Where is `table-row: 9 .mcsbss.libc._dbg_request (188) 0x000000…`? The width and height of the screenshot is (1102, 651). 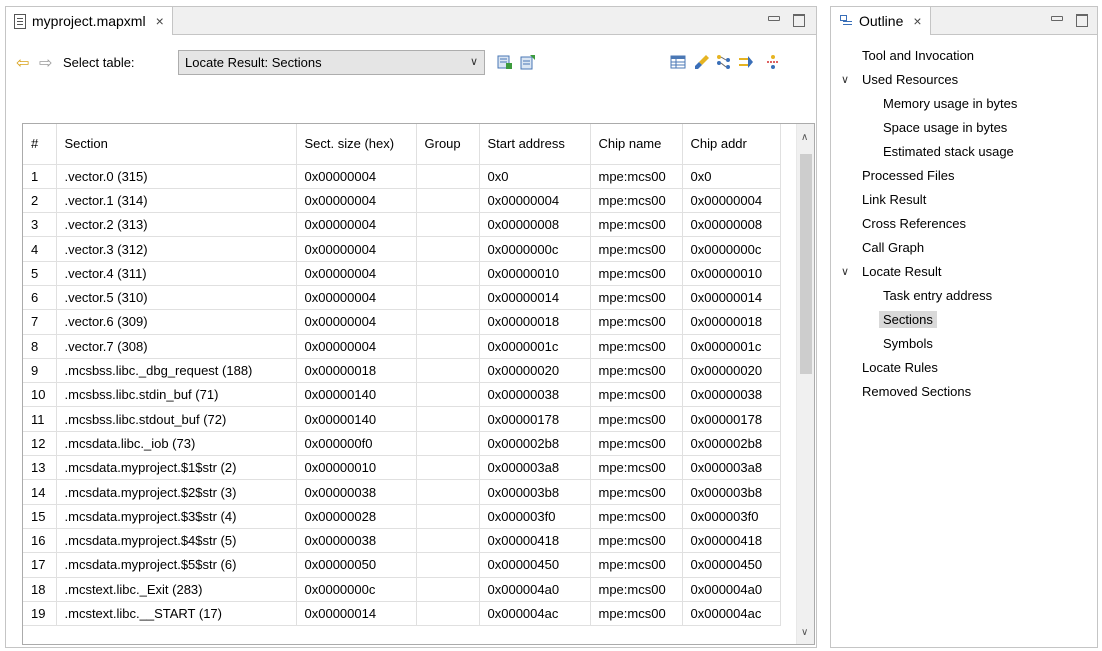
table-row: 9 .mcsbss.libc._dbg_request (188) 0x000000… is located at coordinates (402, 371).